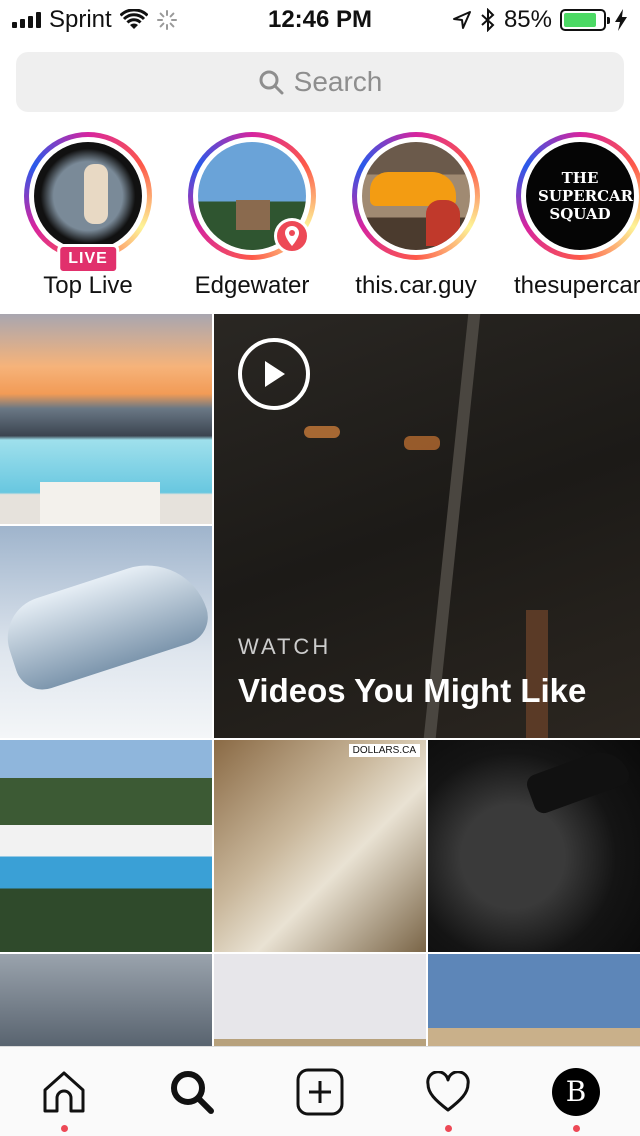 This screenshot has height=1136, width=640. I want to click on play-button, so click(274, 374).